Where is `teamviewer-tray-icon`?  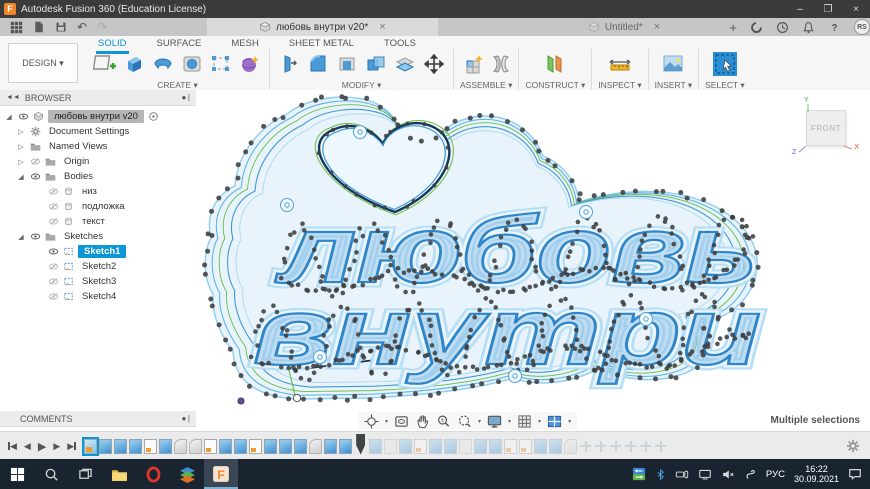
teamviewer-tray-icon is located at coordinates (639, 474).